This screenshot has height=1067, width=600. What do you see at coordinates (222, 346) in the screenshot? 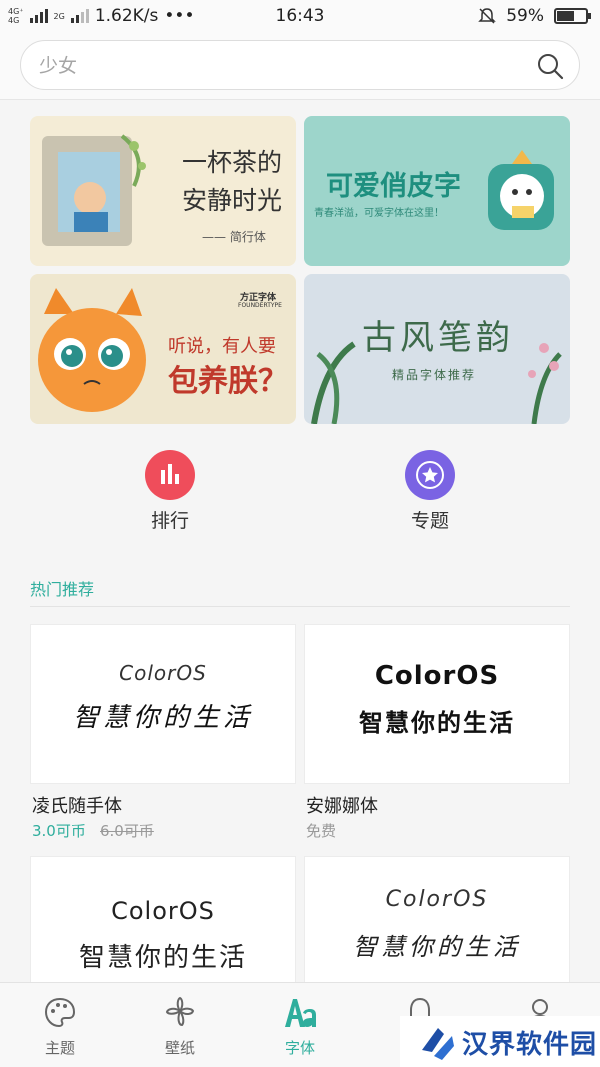
I see `banner-line-1: 听说，有人要` at bounding box center [222, 346].